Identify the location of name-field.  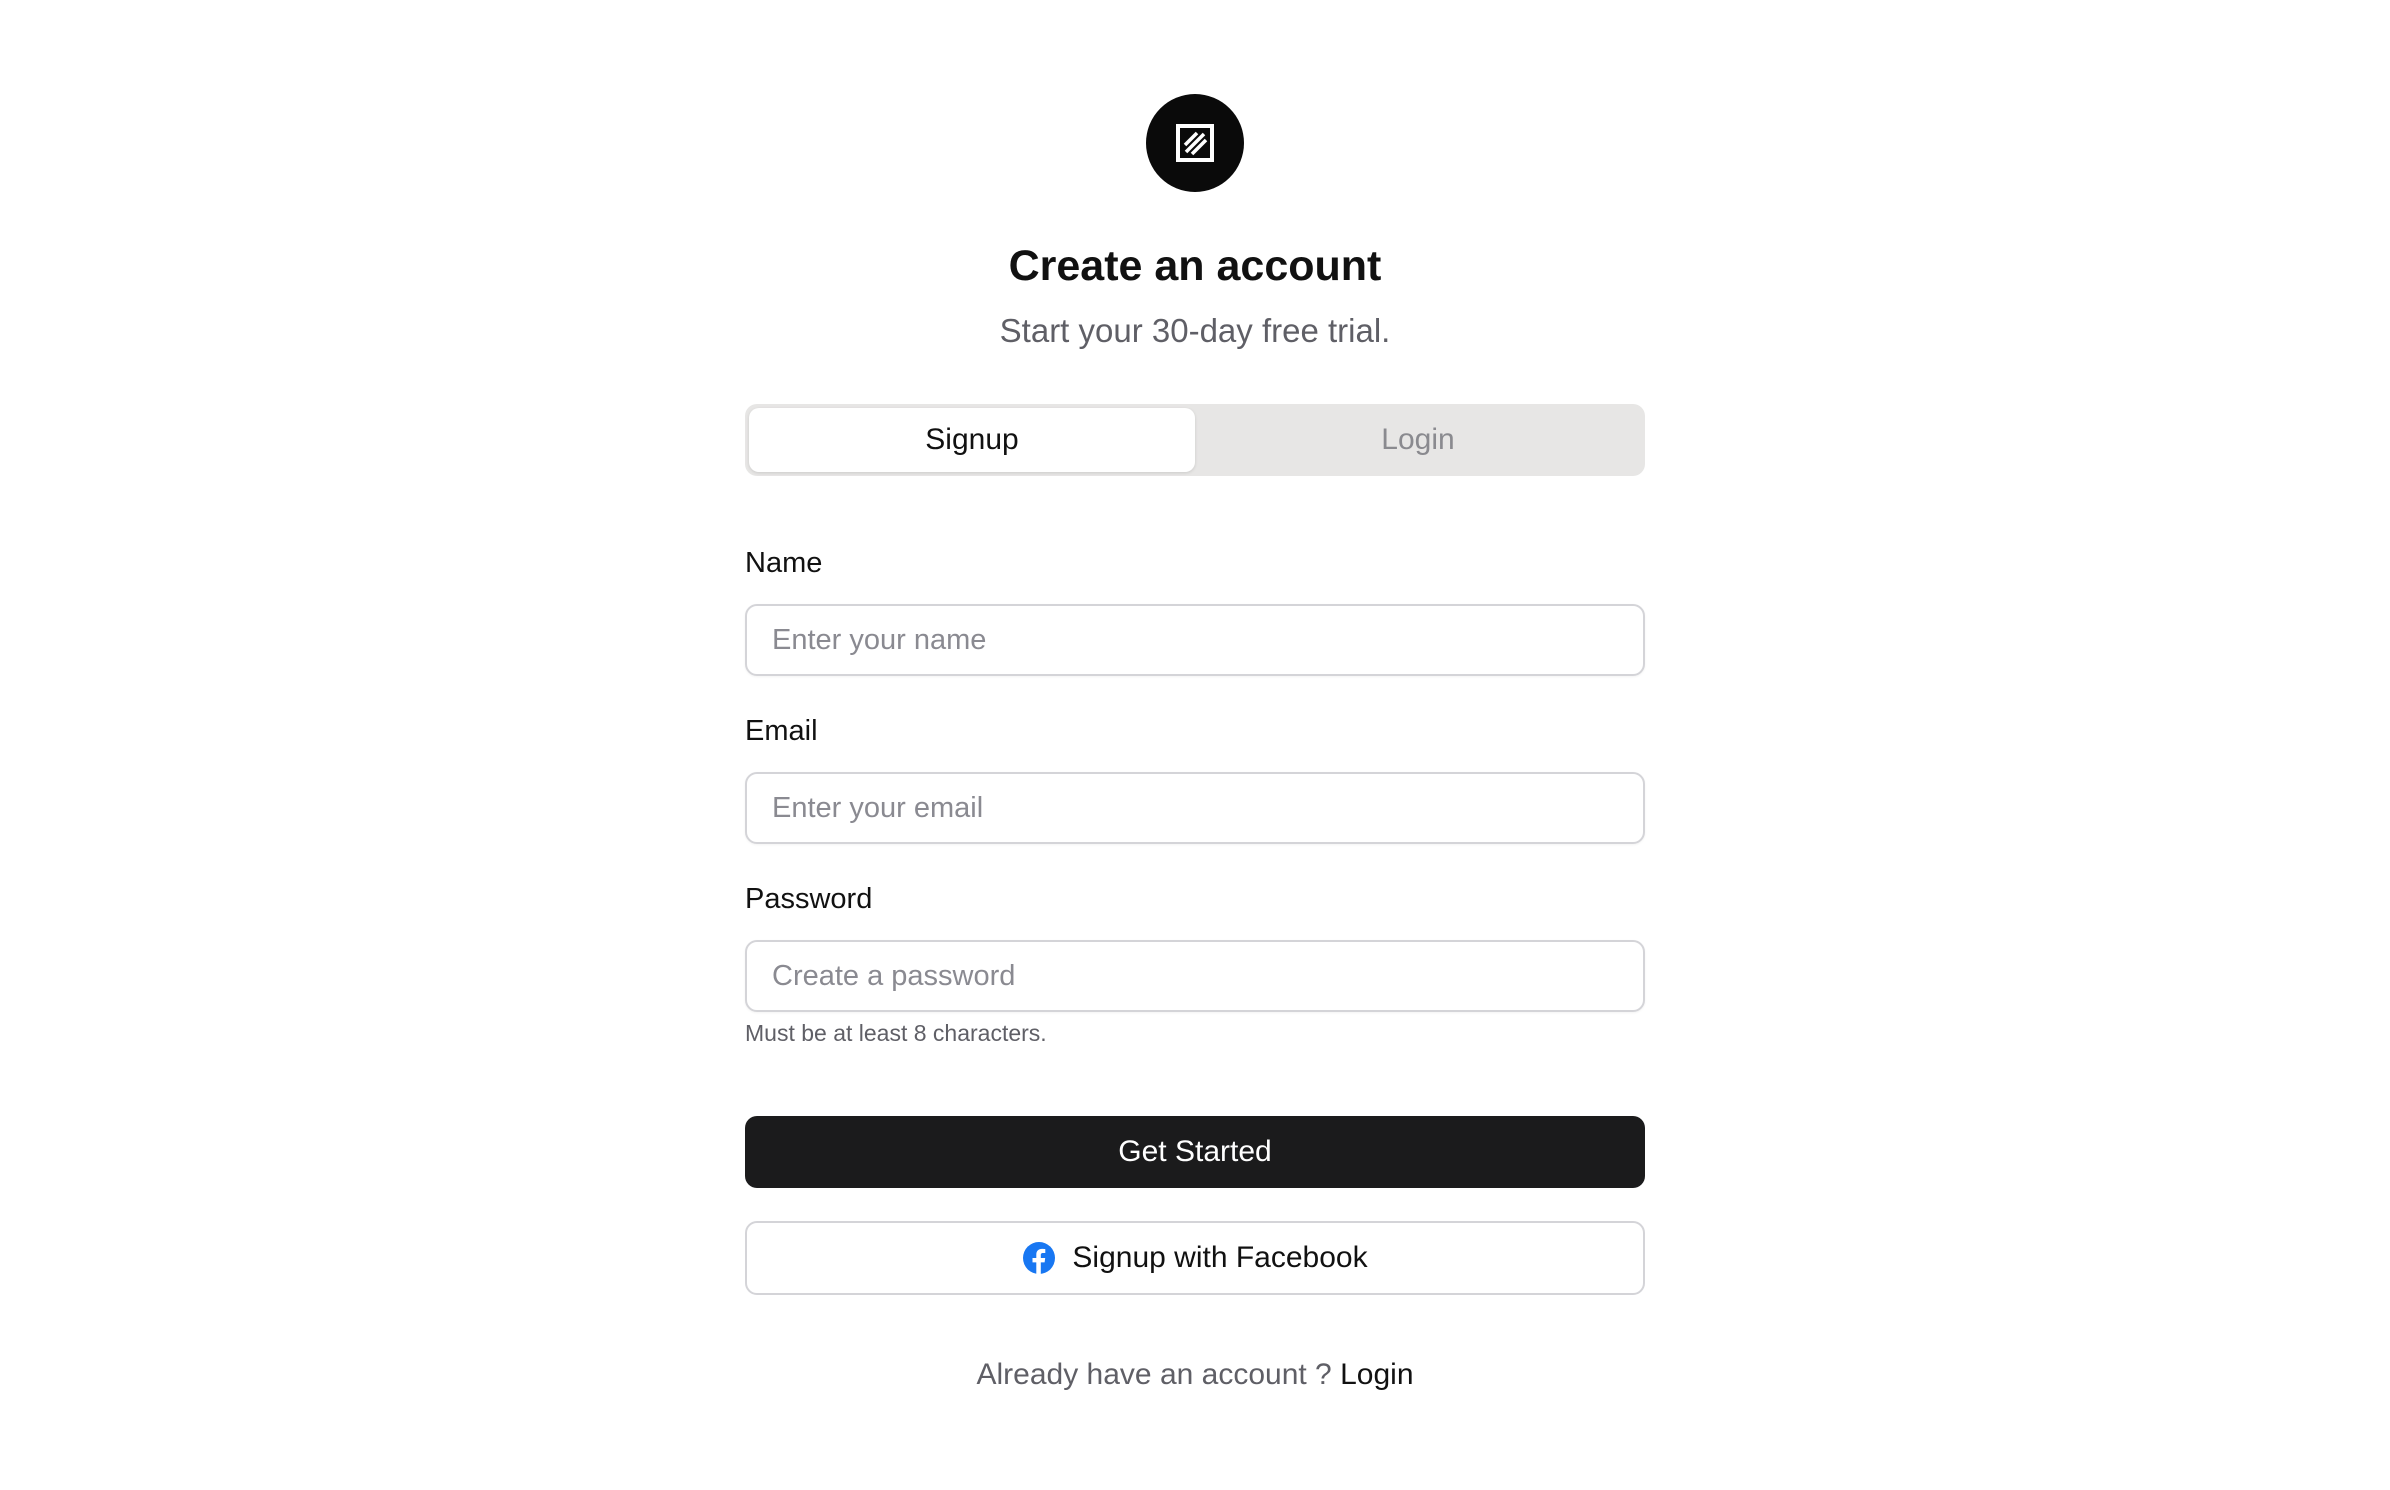
(1195, 640).